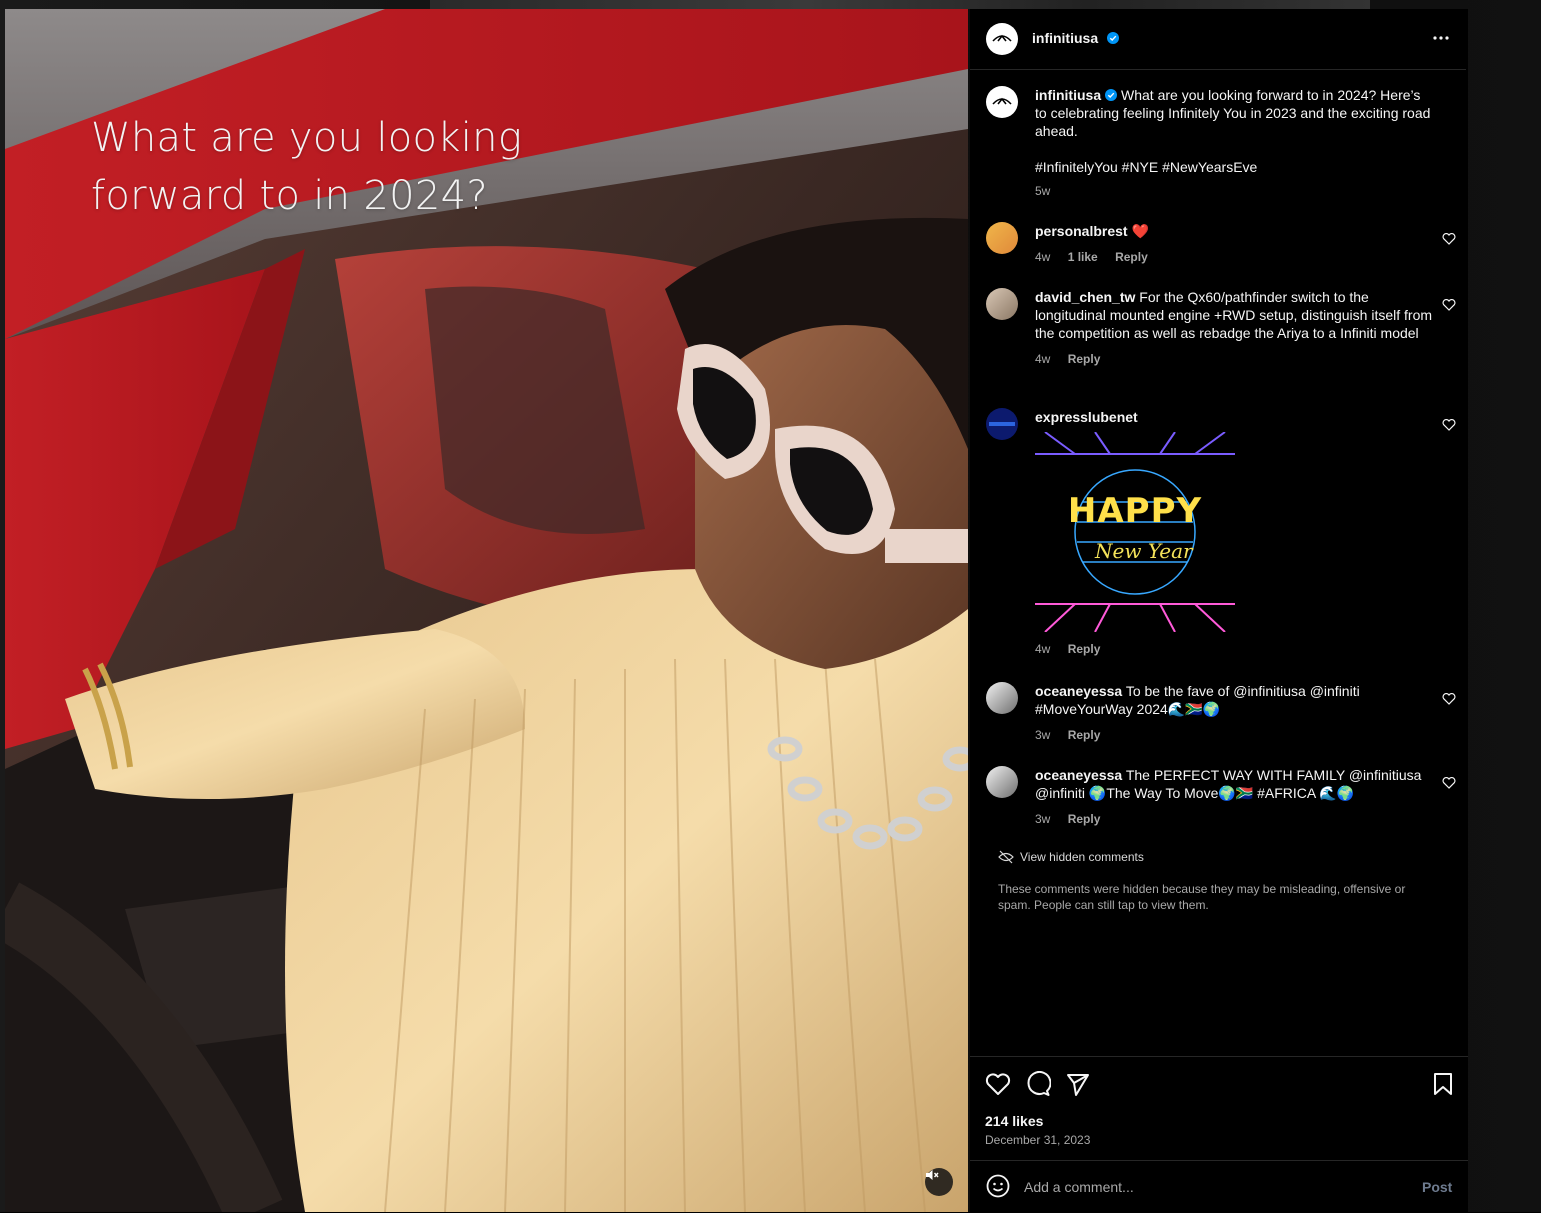 The width and height of the screenshot is (1541, 1213). I want to click on comment-body: expresslubenet HAPPY New Year 4w Reply, so click(1235, 533).